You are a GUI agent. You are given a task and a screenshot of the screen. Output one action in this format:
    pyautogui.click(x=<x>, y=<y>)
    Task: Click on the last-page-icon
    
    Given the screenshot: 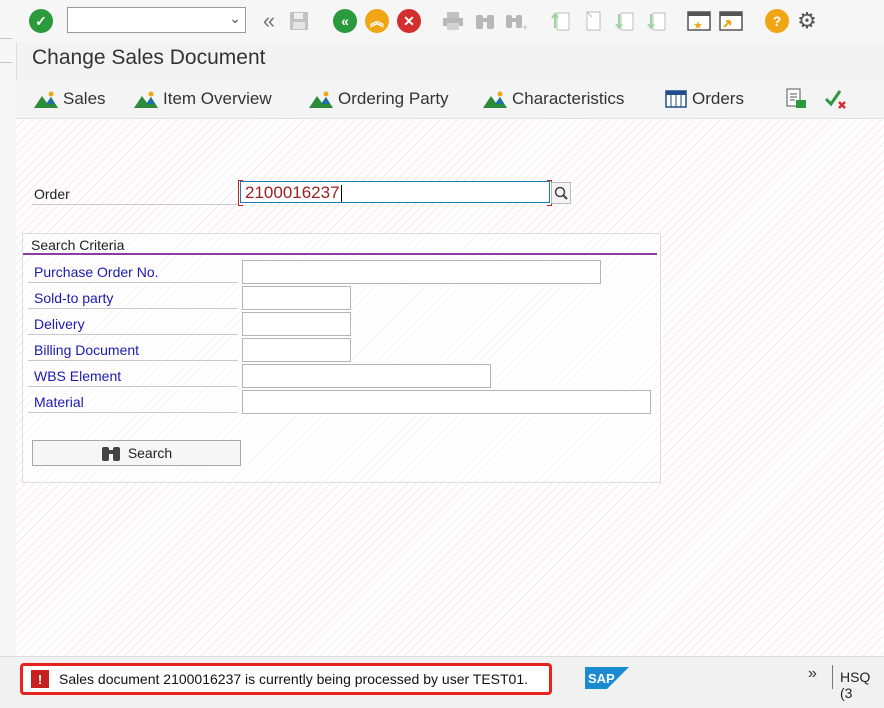 What is the action you would take?
    pyautogui.click(x=657, y=21)
    